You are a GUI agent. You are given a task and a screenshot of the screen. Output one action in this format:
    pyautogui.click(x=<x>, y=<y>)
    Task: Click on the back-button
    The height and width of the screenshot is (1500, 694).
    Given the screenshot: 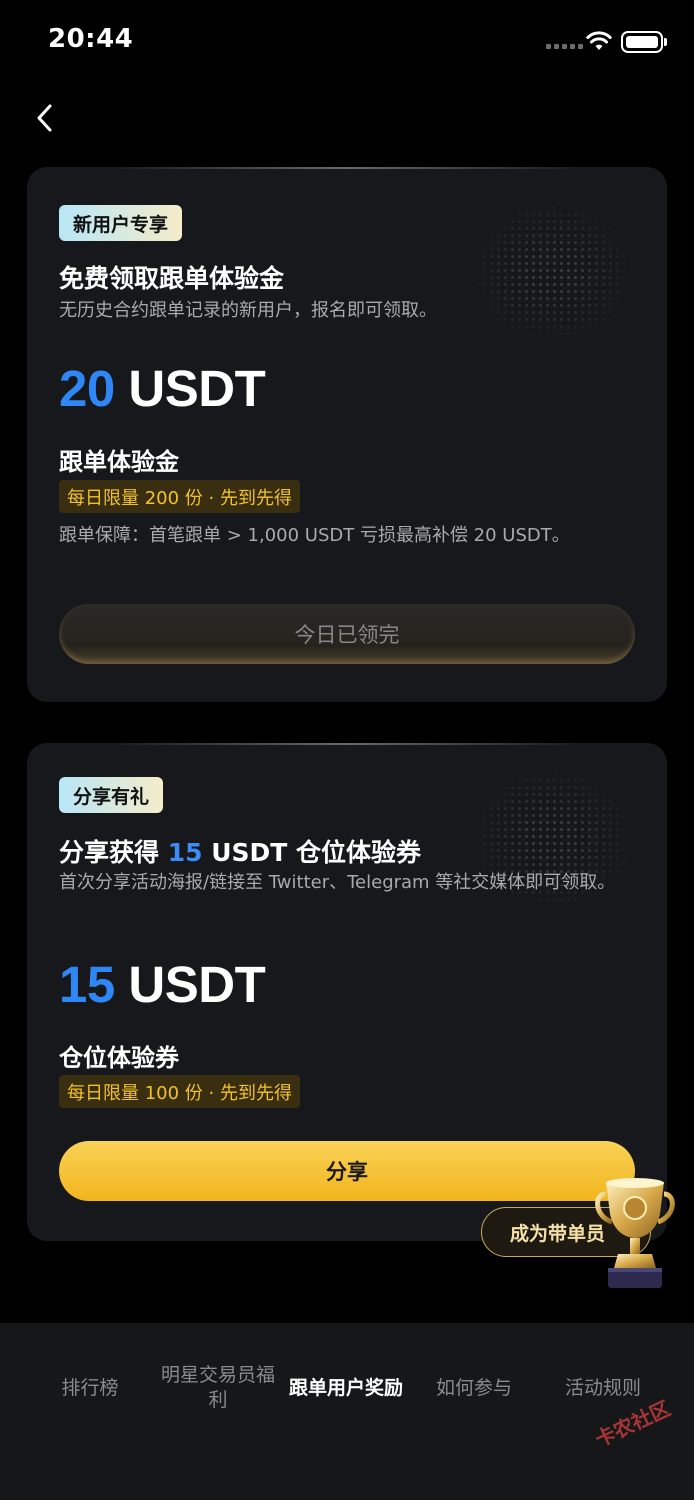 What is the action you would take?
    pyautogui.click(x=44, y=118)
    